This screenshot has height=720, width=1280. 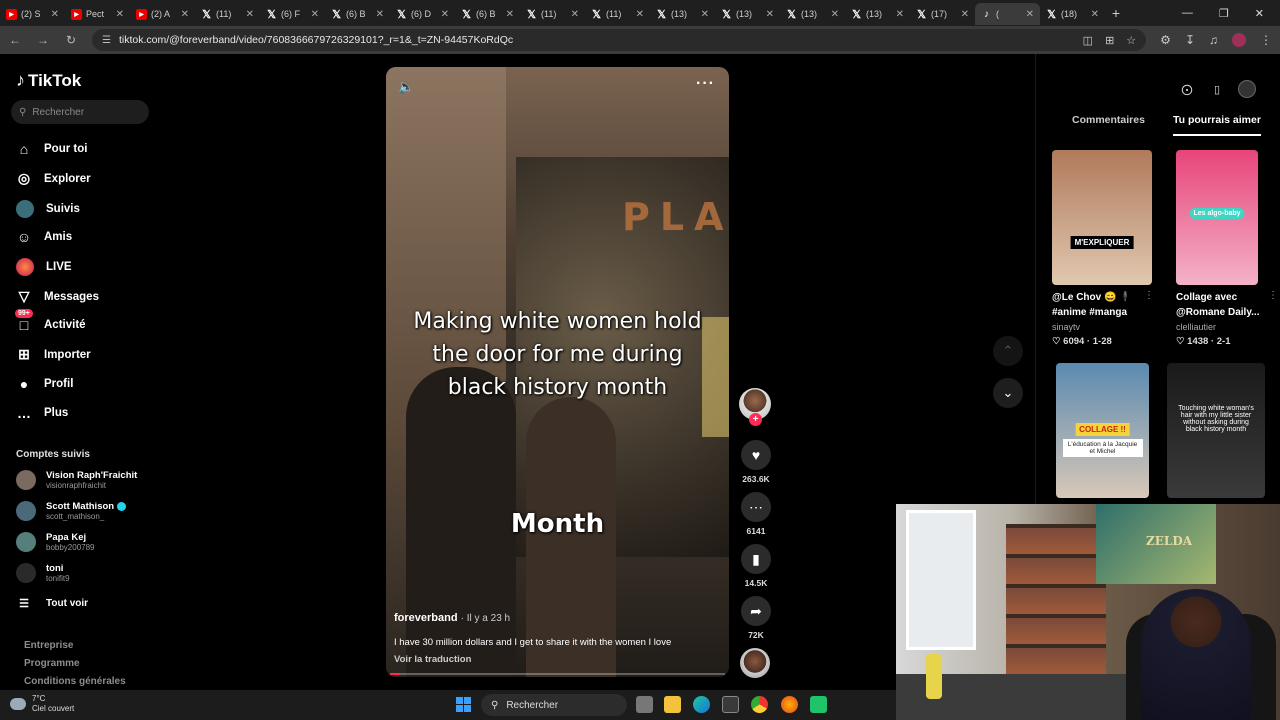 I want to click on footer-link: Conditions générales, so click(x=75, y=681).